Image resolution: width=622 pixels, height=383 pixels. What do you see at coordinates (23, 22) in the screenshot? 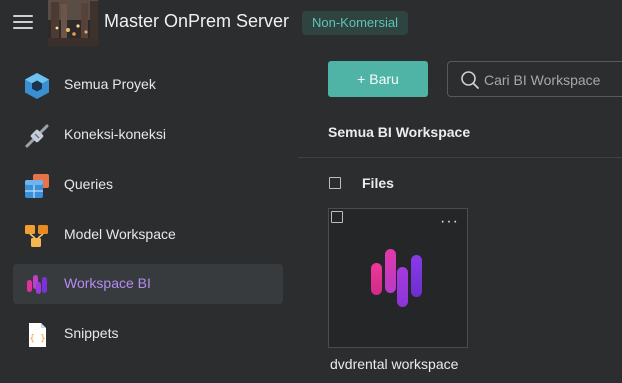
I see `menu-icon` at bounding box center [23, 22].